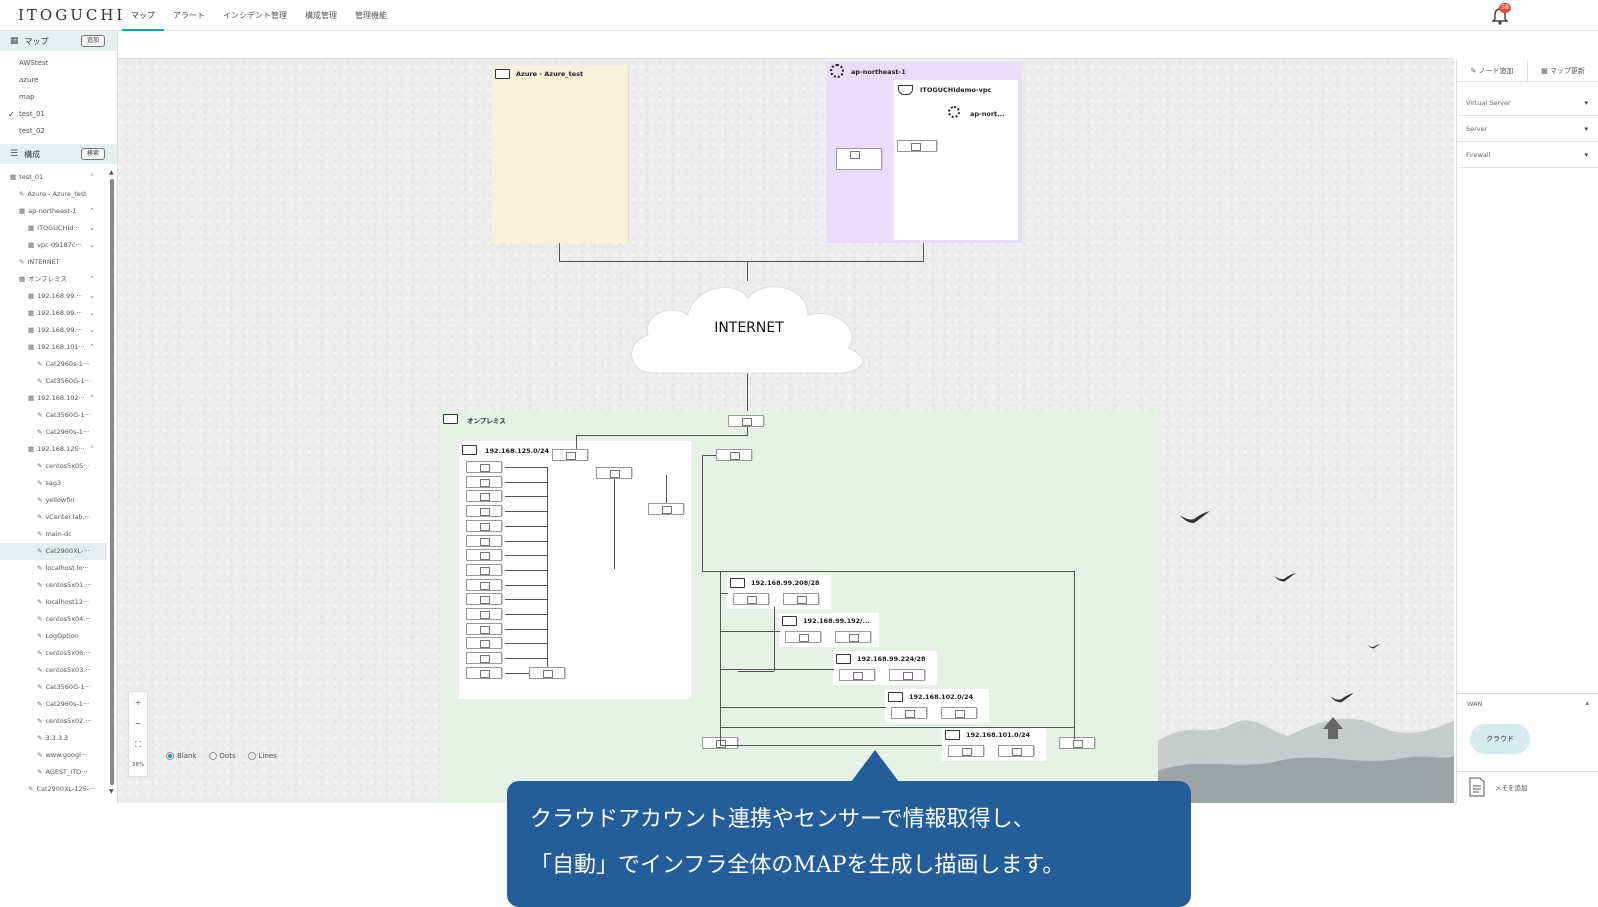 The height and width of the screenshot is (907, 1598). What do you see at coordinates (53, 517) in the screenshot?
I see `tree-item: ✎ vCenter.lab.···` at bounding box center [53, 517].